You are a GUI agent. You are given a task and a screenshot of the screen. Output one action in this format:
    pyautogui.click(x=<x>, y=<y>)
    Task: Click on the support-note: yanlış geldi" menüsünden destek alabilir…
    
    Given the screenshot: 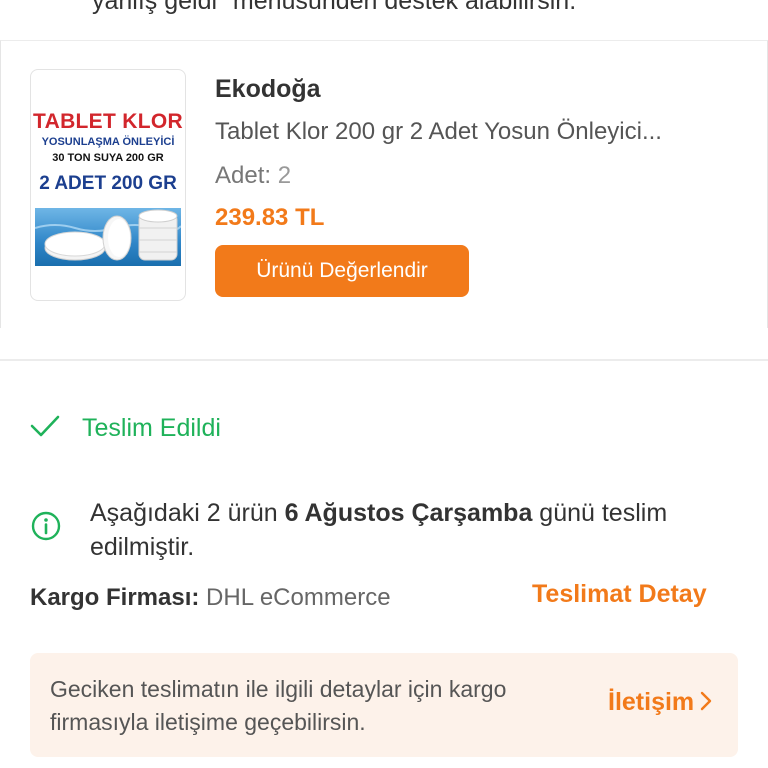 What is the action you would take?
    pyautogui.click(x=334, y=7)
    